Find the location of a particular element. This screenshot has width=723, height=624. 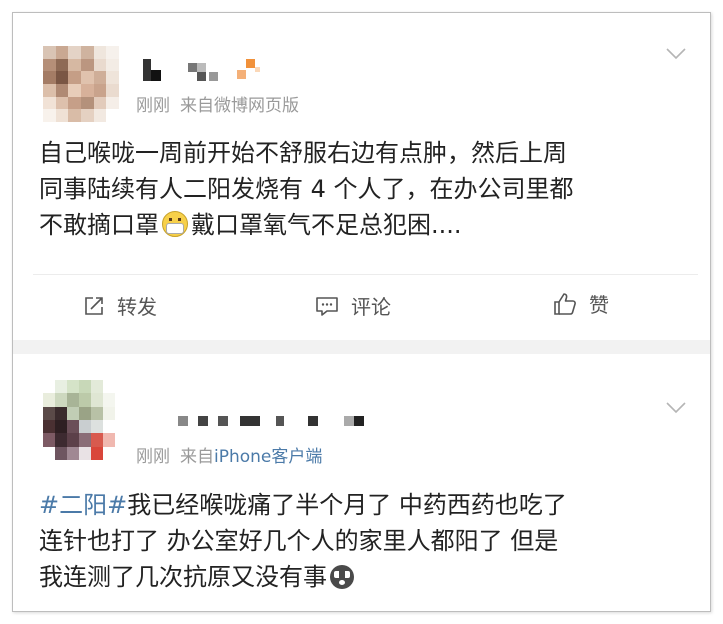

post-meta: 刚刚 来自iPhone客户端 is located at coordinates (229, 454).